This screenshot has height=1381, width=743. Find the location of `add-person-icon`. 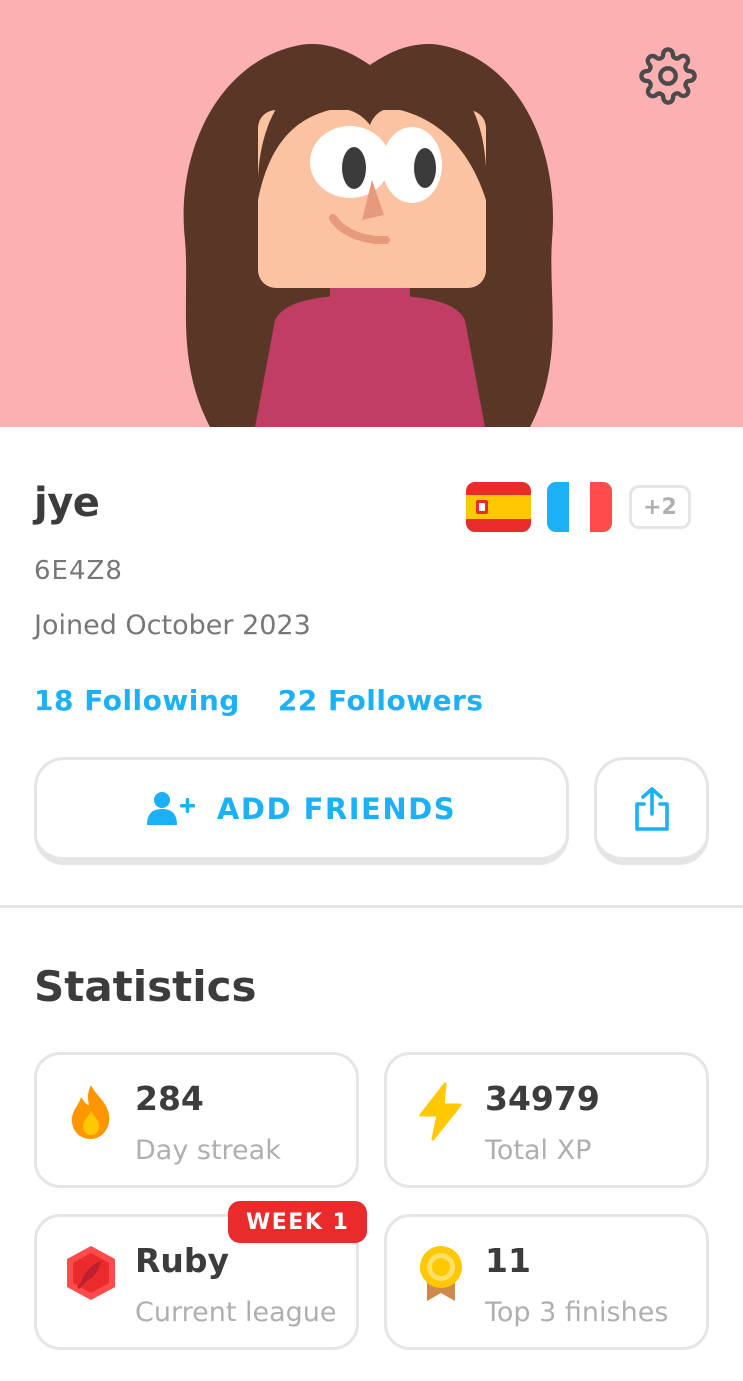

add-person-icon is located at coordinates (170, 808).